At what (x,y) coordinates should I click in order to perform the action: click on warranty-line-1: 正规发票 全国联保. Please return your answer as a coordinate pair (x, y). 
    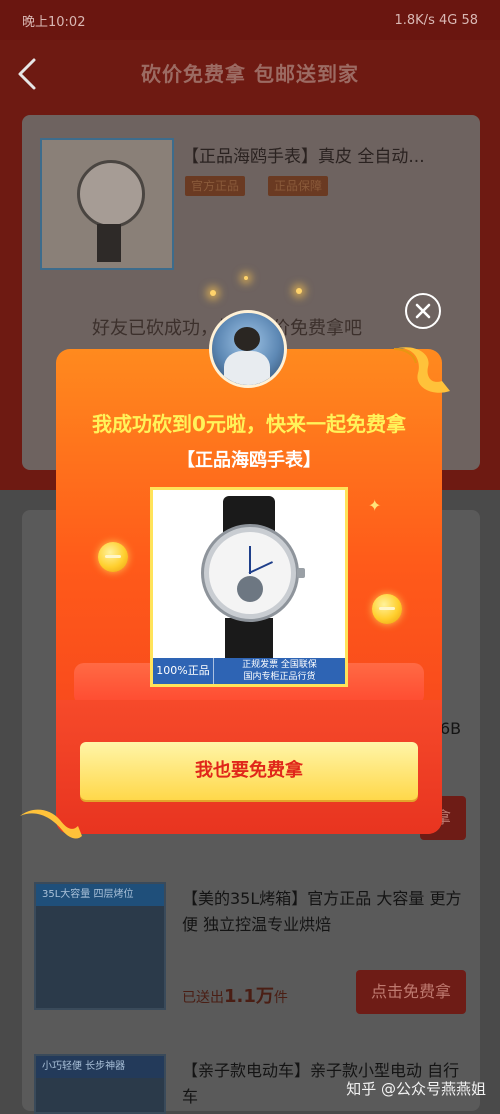
    Looking at the image, I should click on (279, 665).